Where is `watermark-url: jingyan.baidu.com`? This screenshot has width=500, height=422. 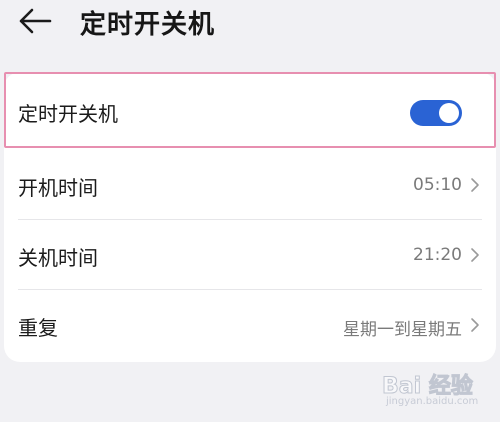 watermark-url: jingyan.baidu.com is located at coordinates (432, 401).